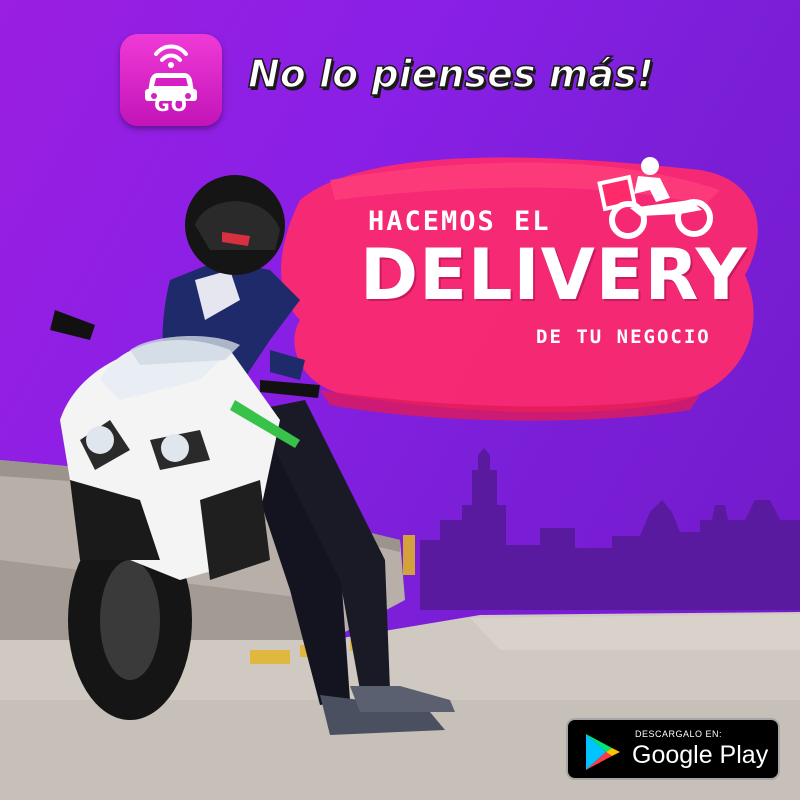 The image size is (800, 800). What do you see at coordinates (679, 734) in the screenshot?
I see `badge-small-text: DESCARGALO EN:` at bounding box center [679, 734].